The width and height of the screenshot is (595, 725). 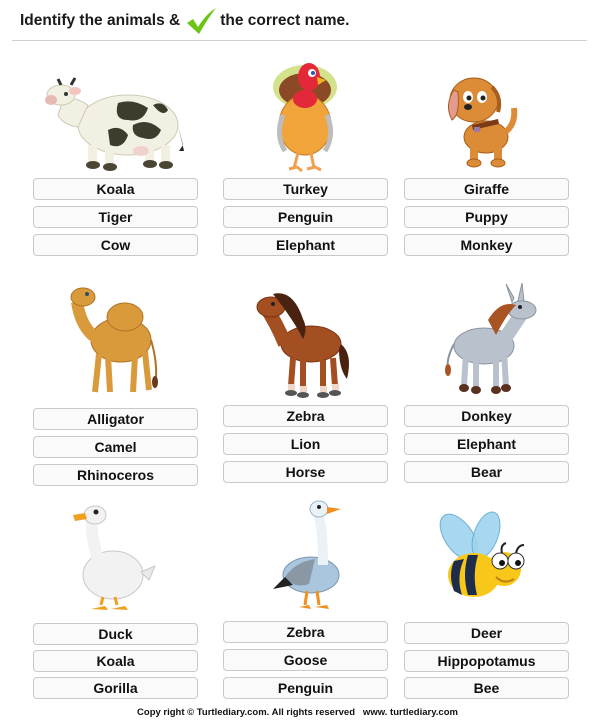 I want to click on title-text-before: Identify the animals &, so click(x=100, y=20).